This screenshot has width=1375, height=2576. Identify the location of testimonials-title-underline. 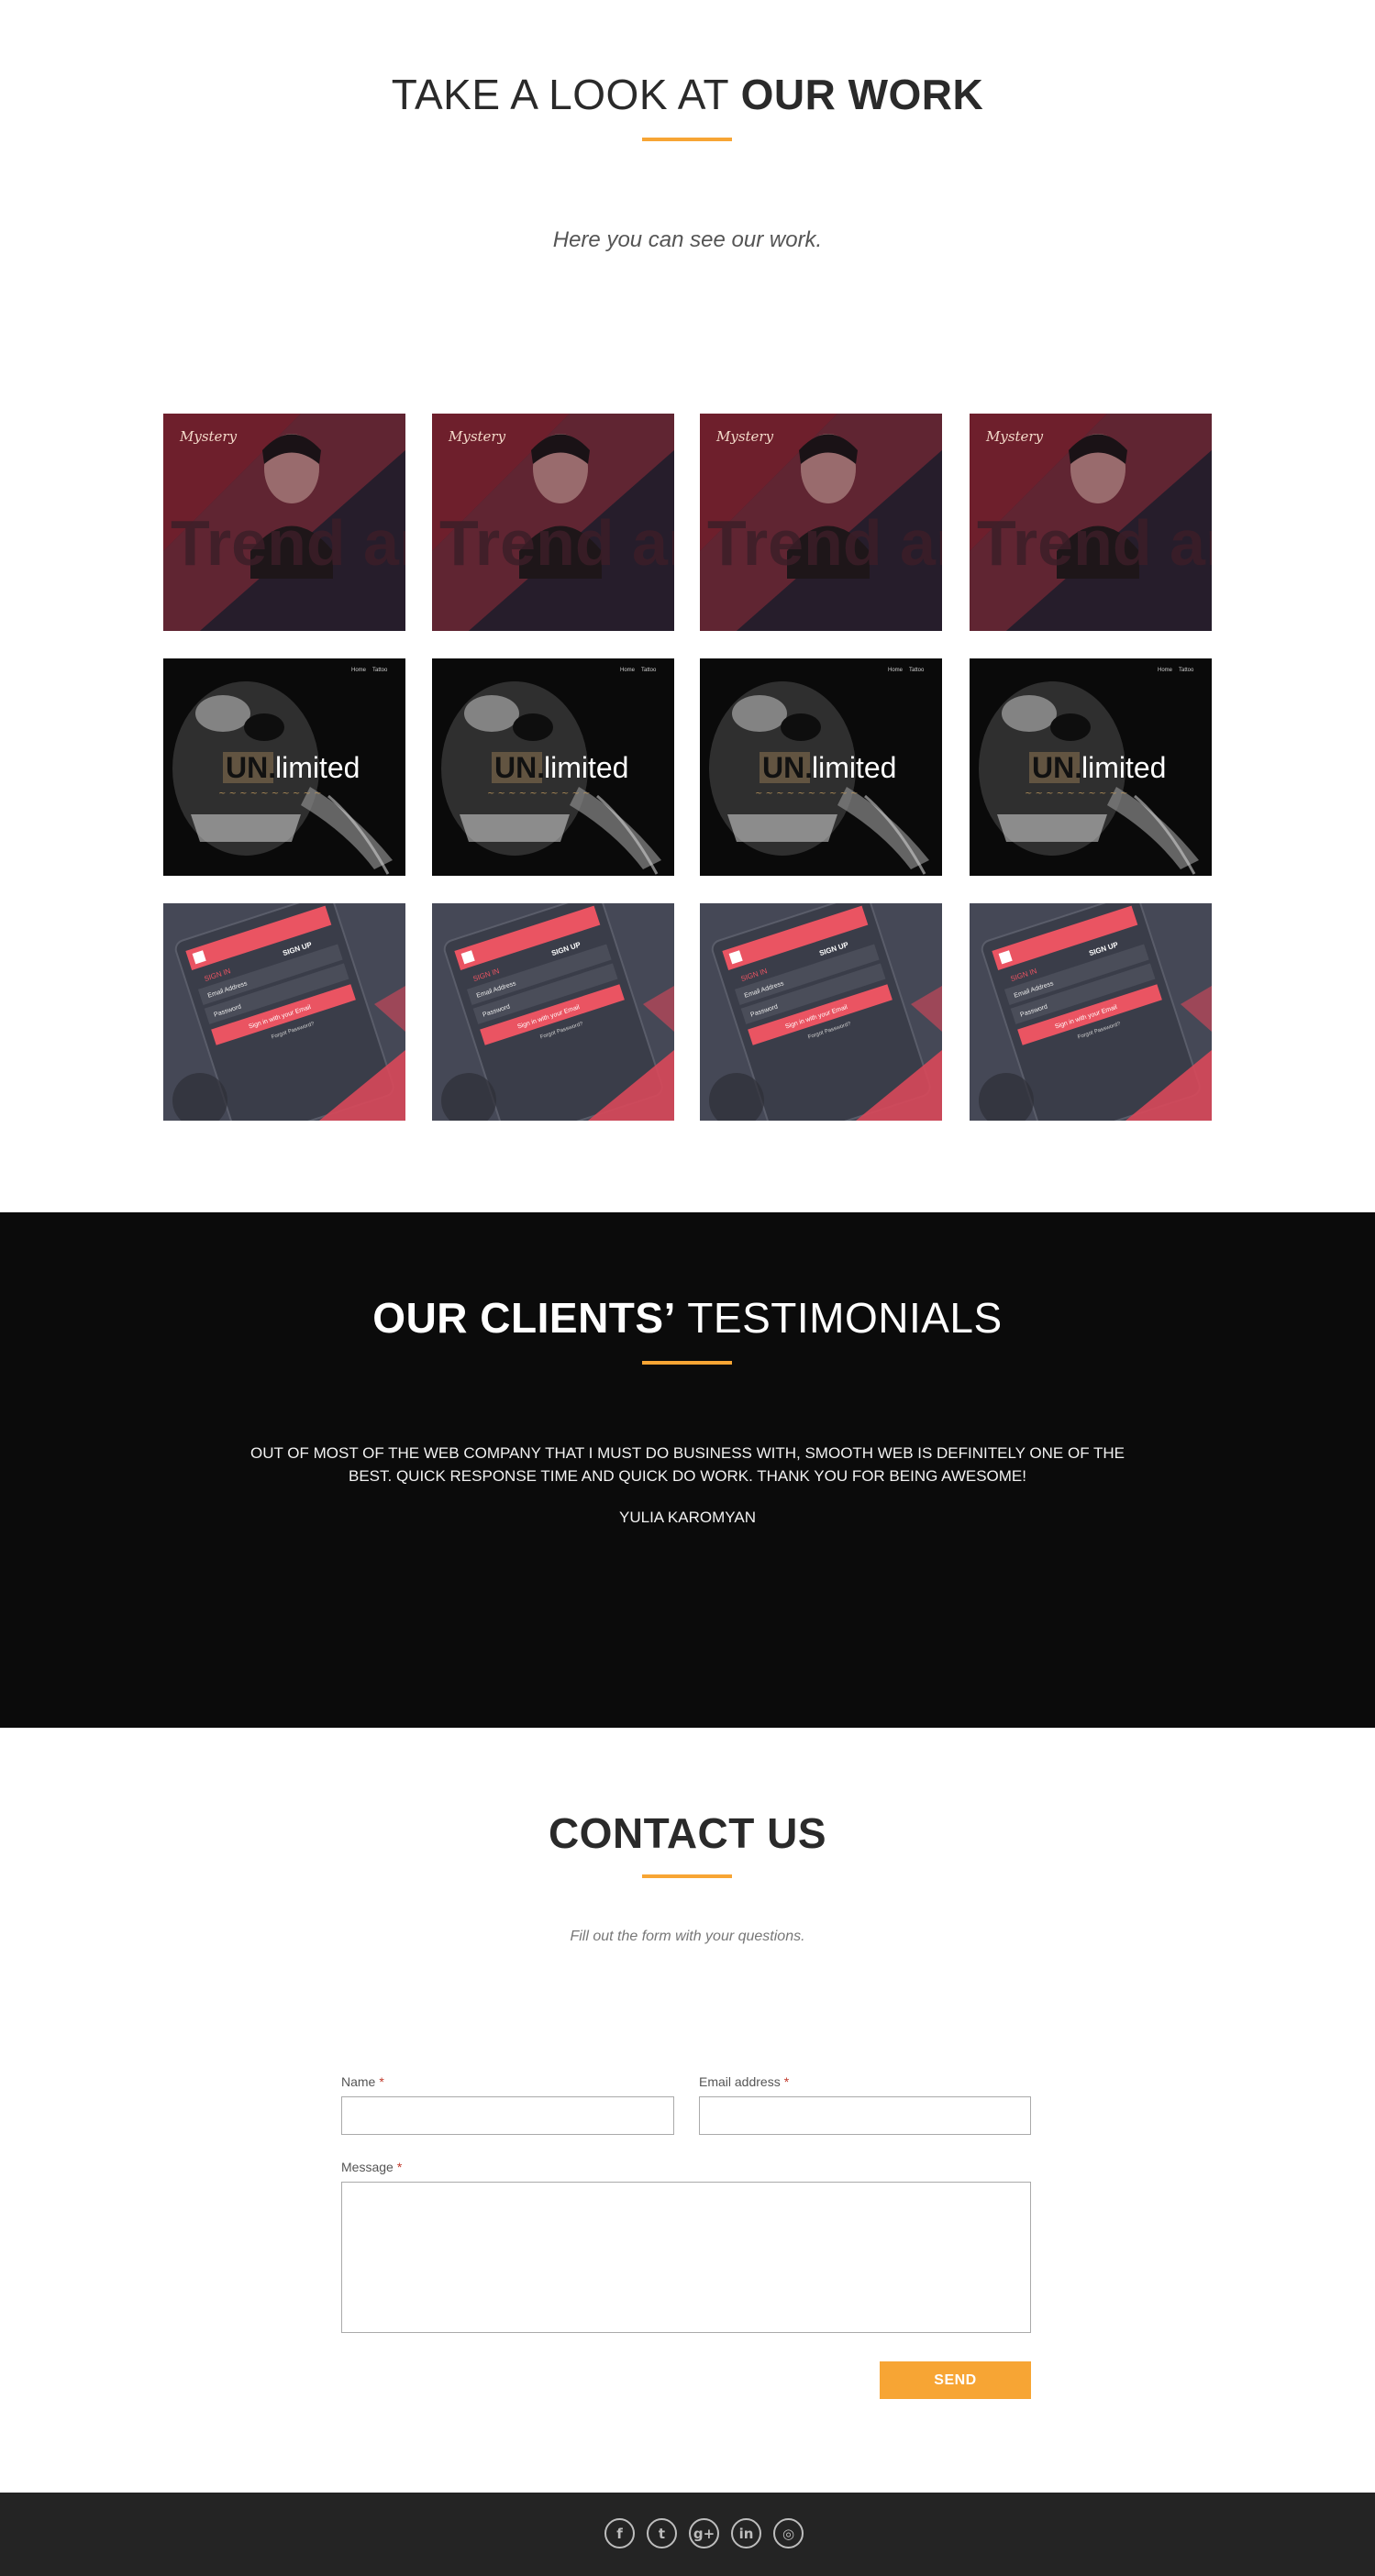
(687, 1363).